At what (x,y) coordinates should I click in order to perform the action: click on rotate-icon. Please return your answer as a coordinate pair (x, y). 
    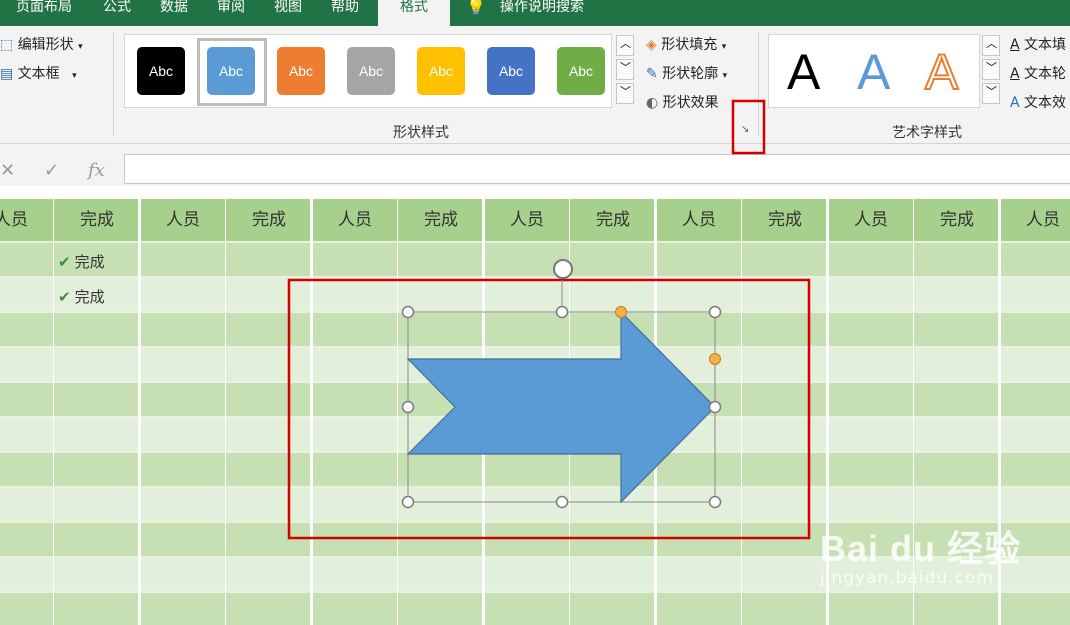
    Looking at the image, I should click on (563, 269).